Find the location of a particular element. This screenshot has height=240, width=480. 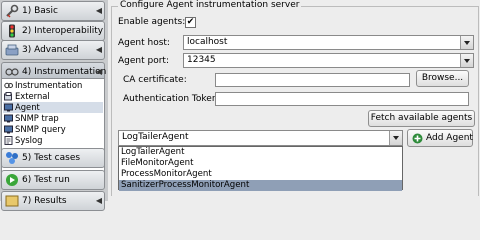

sublist-item-instrumentation: Instrumentation is located at coordinates (53, 85).